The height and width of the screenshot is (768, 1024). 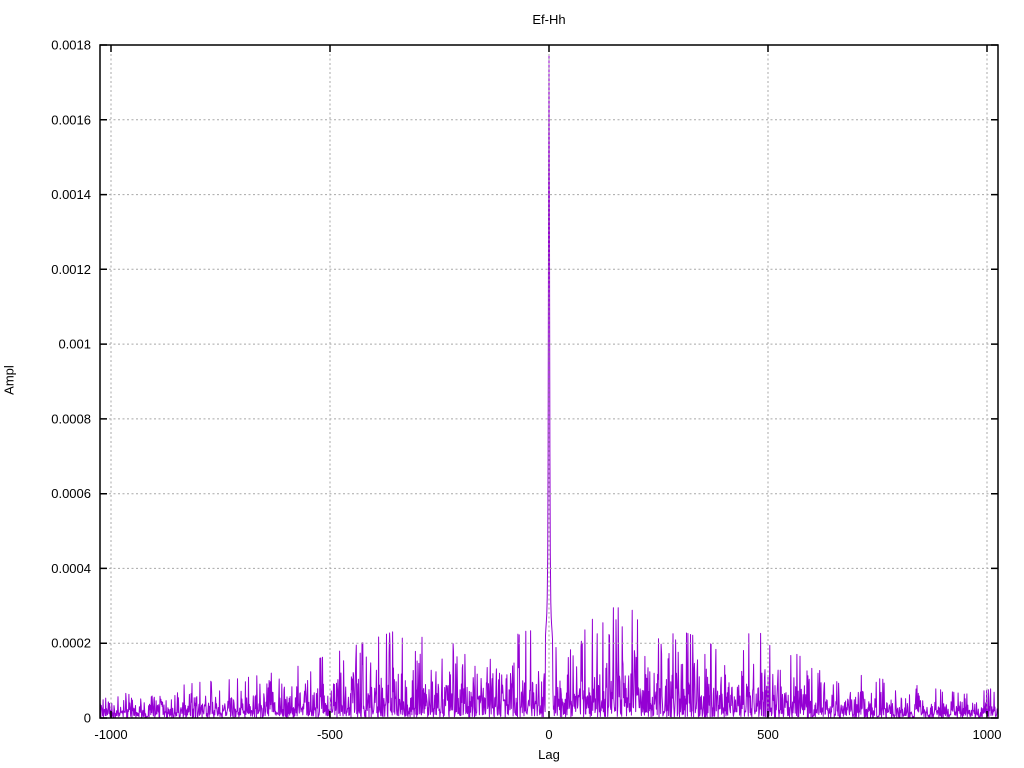 What do you see at coordinates (71, 643) in the screenshot?
I see `y-tick-label: 0.0002` at bounding box center [71, 643].